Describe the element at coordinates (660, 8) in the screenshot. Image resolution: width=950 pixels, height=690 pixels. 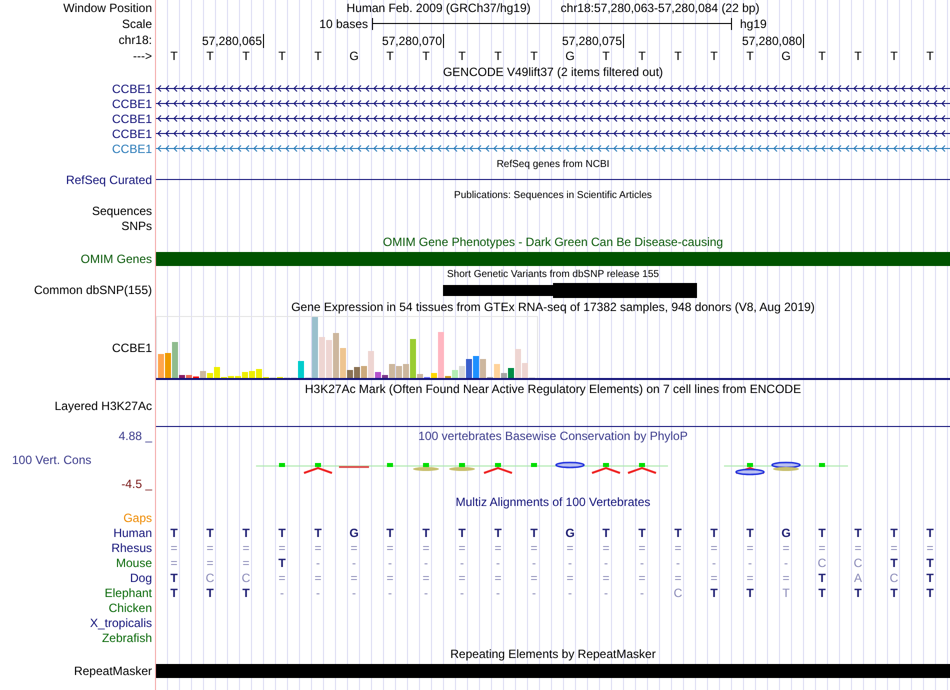
I see `position-text: chr18:57,280,063-57,280,084 (22 bp)` at that location.